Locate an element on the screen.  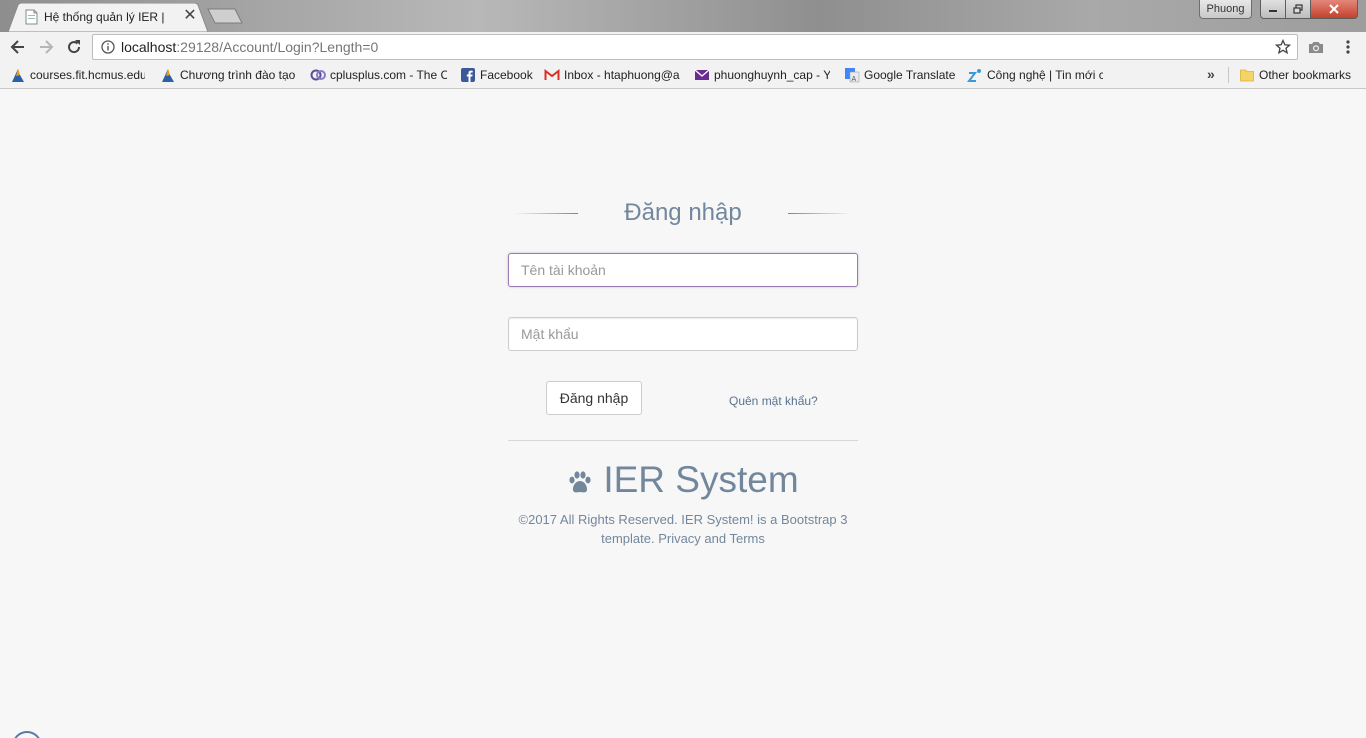
browser-menu-icon is located at coordinates (1348, 47).